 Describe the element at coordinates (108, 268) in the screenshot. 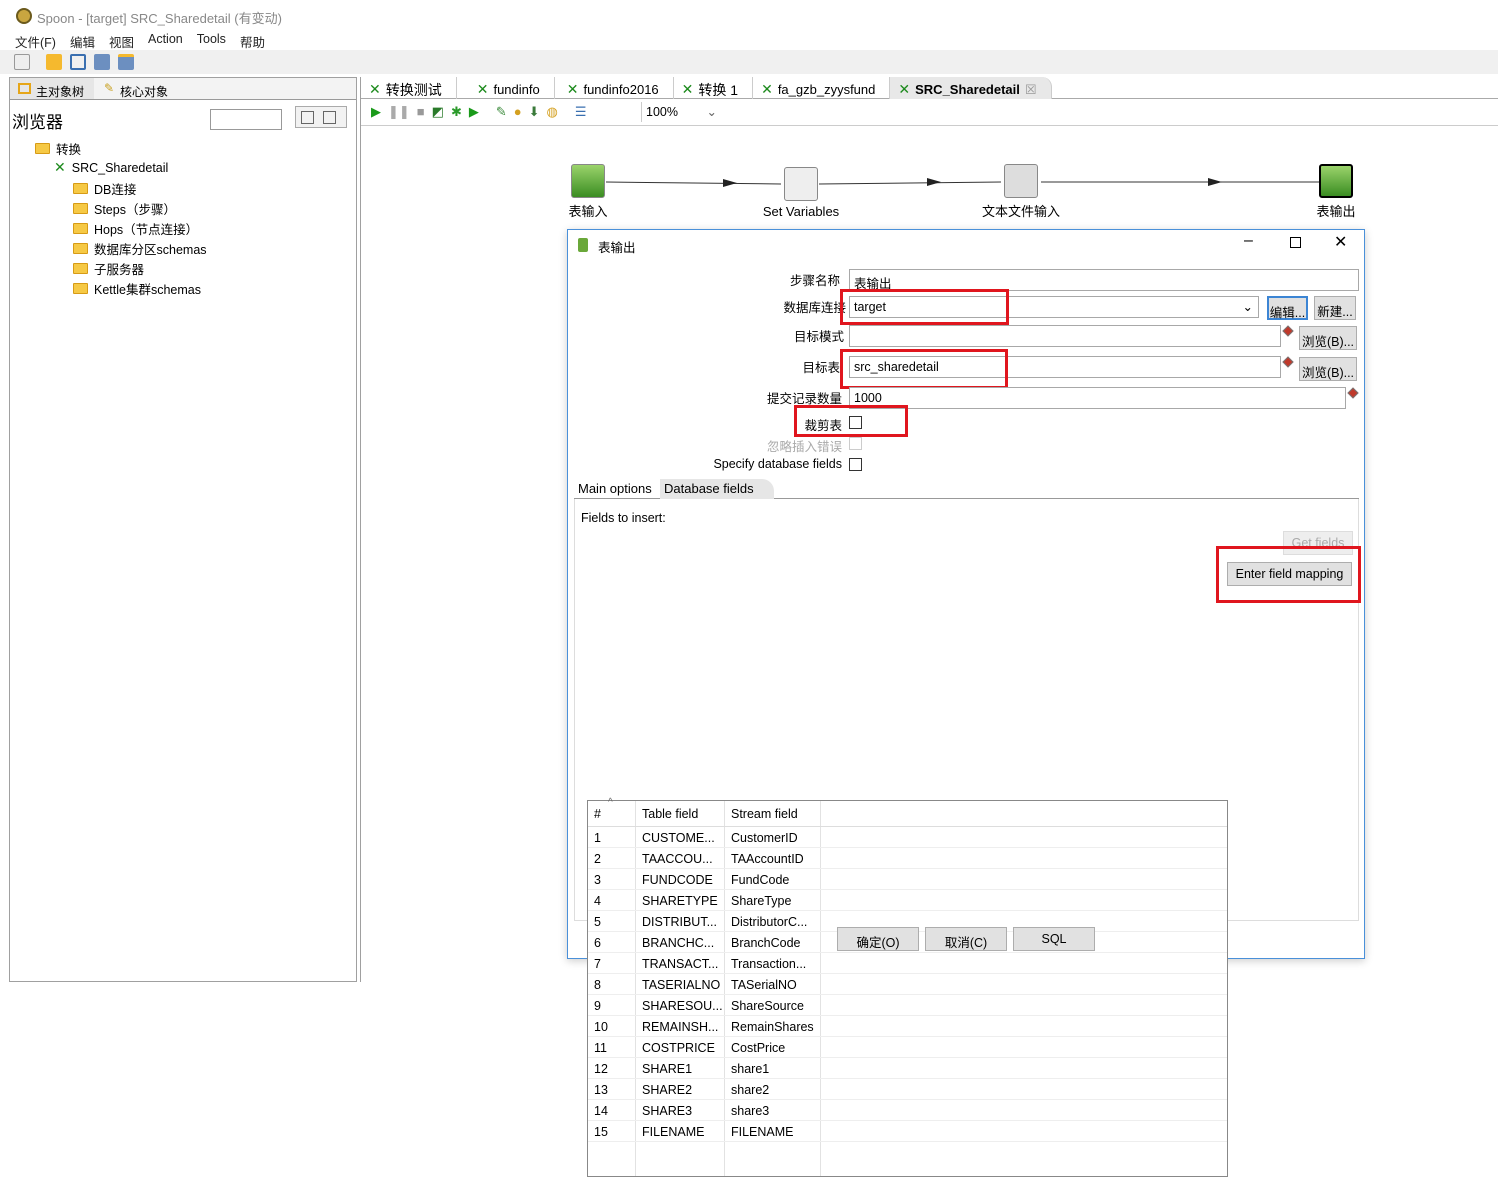

I see `tree-item: 子服务器` at that location.